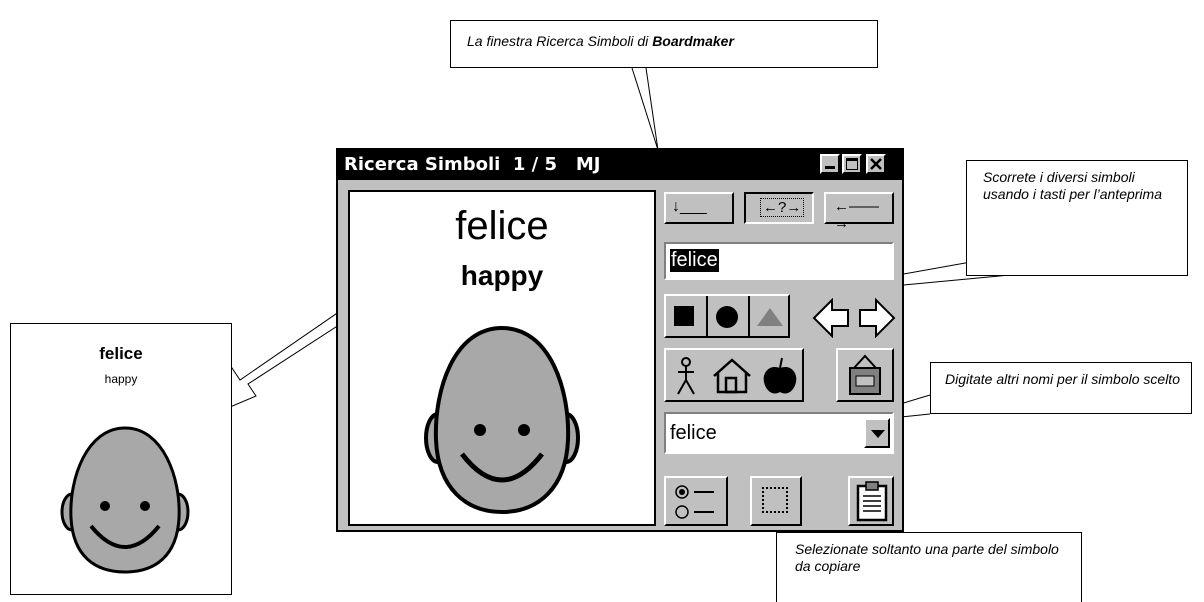 The height and width of the screenshot is (602, 1204). I want to click on symbol-preview: felice happy, so click(502, 358).